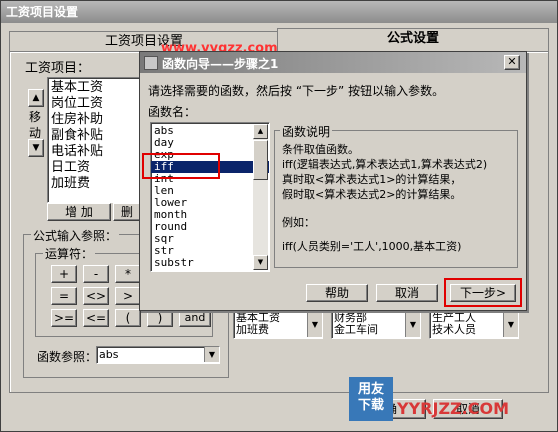  Describe the element at coordinates (109, 354) in the screenshot. I see `function-ref-value: abs` at that location.